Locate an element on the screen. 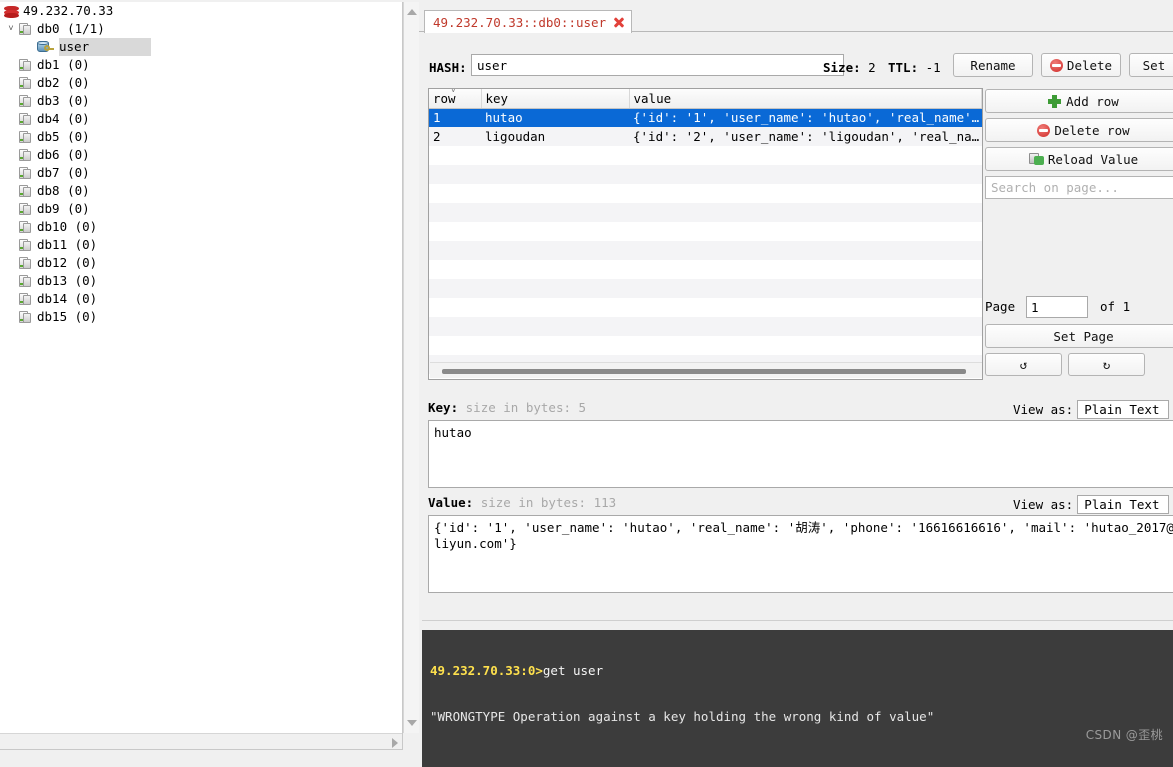  key-size-text: size in bytes: 5 is located at coordinates (526, 407).